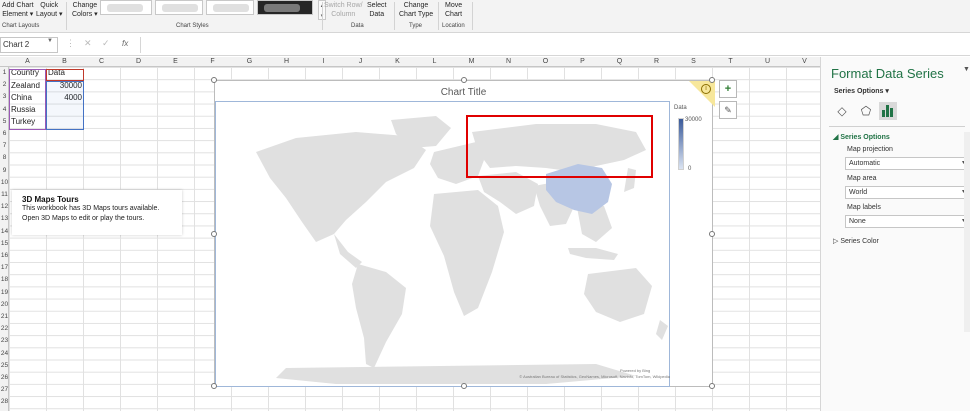 This screenshot has height=411, width=970. I want to click on column-header: M, so click(471, 61).